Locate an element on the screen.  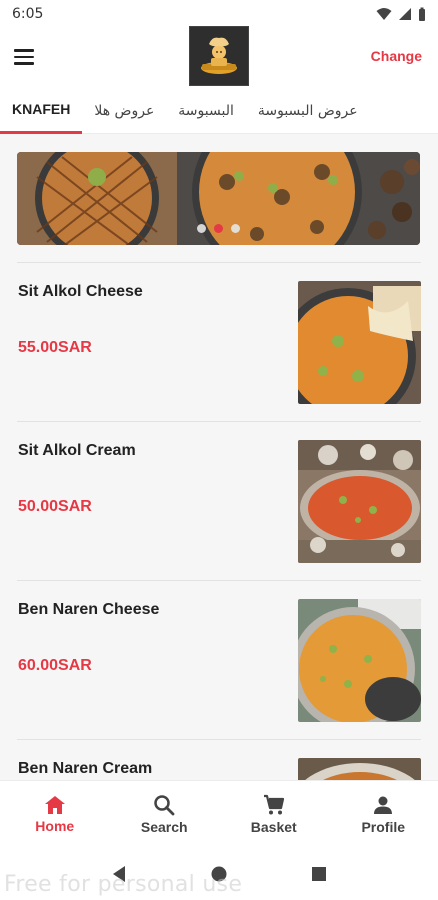
nav-basket-label: Basket is located at coordinates (273, 827).